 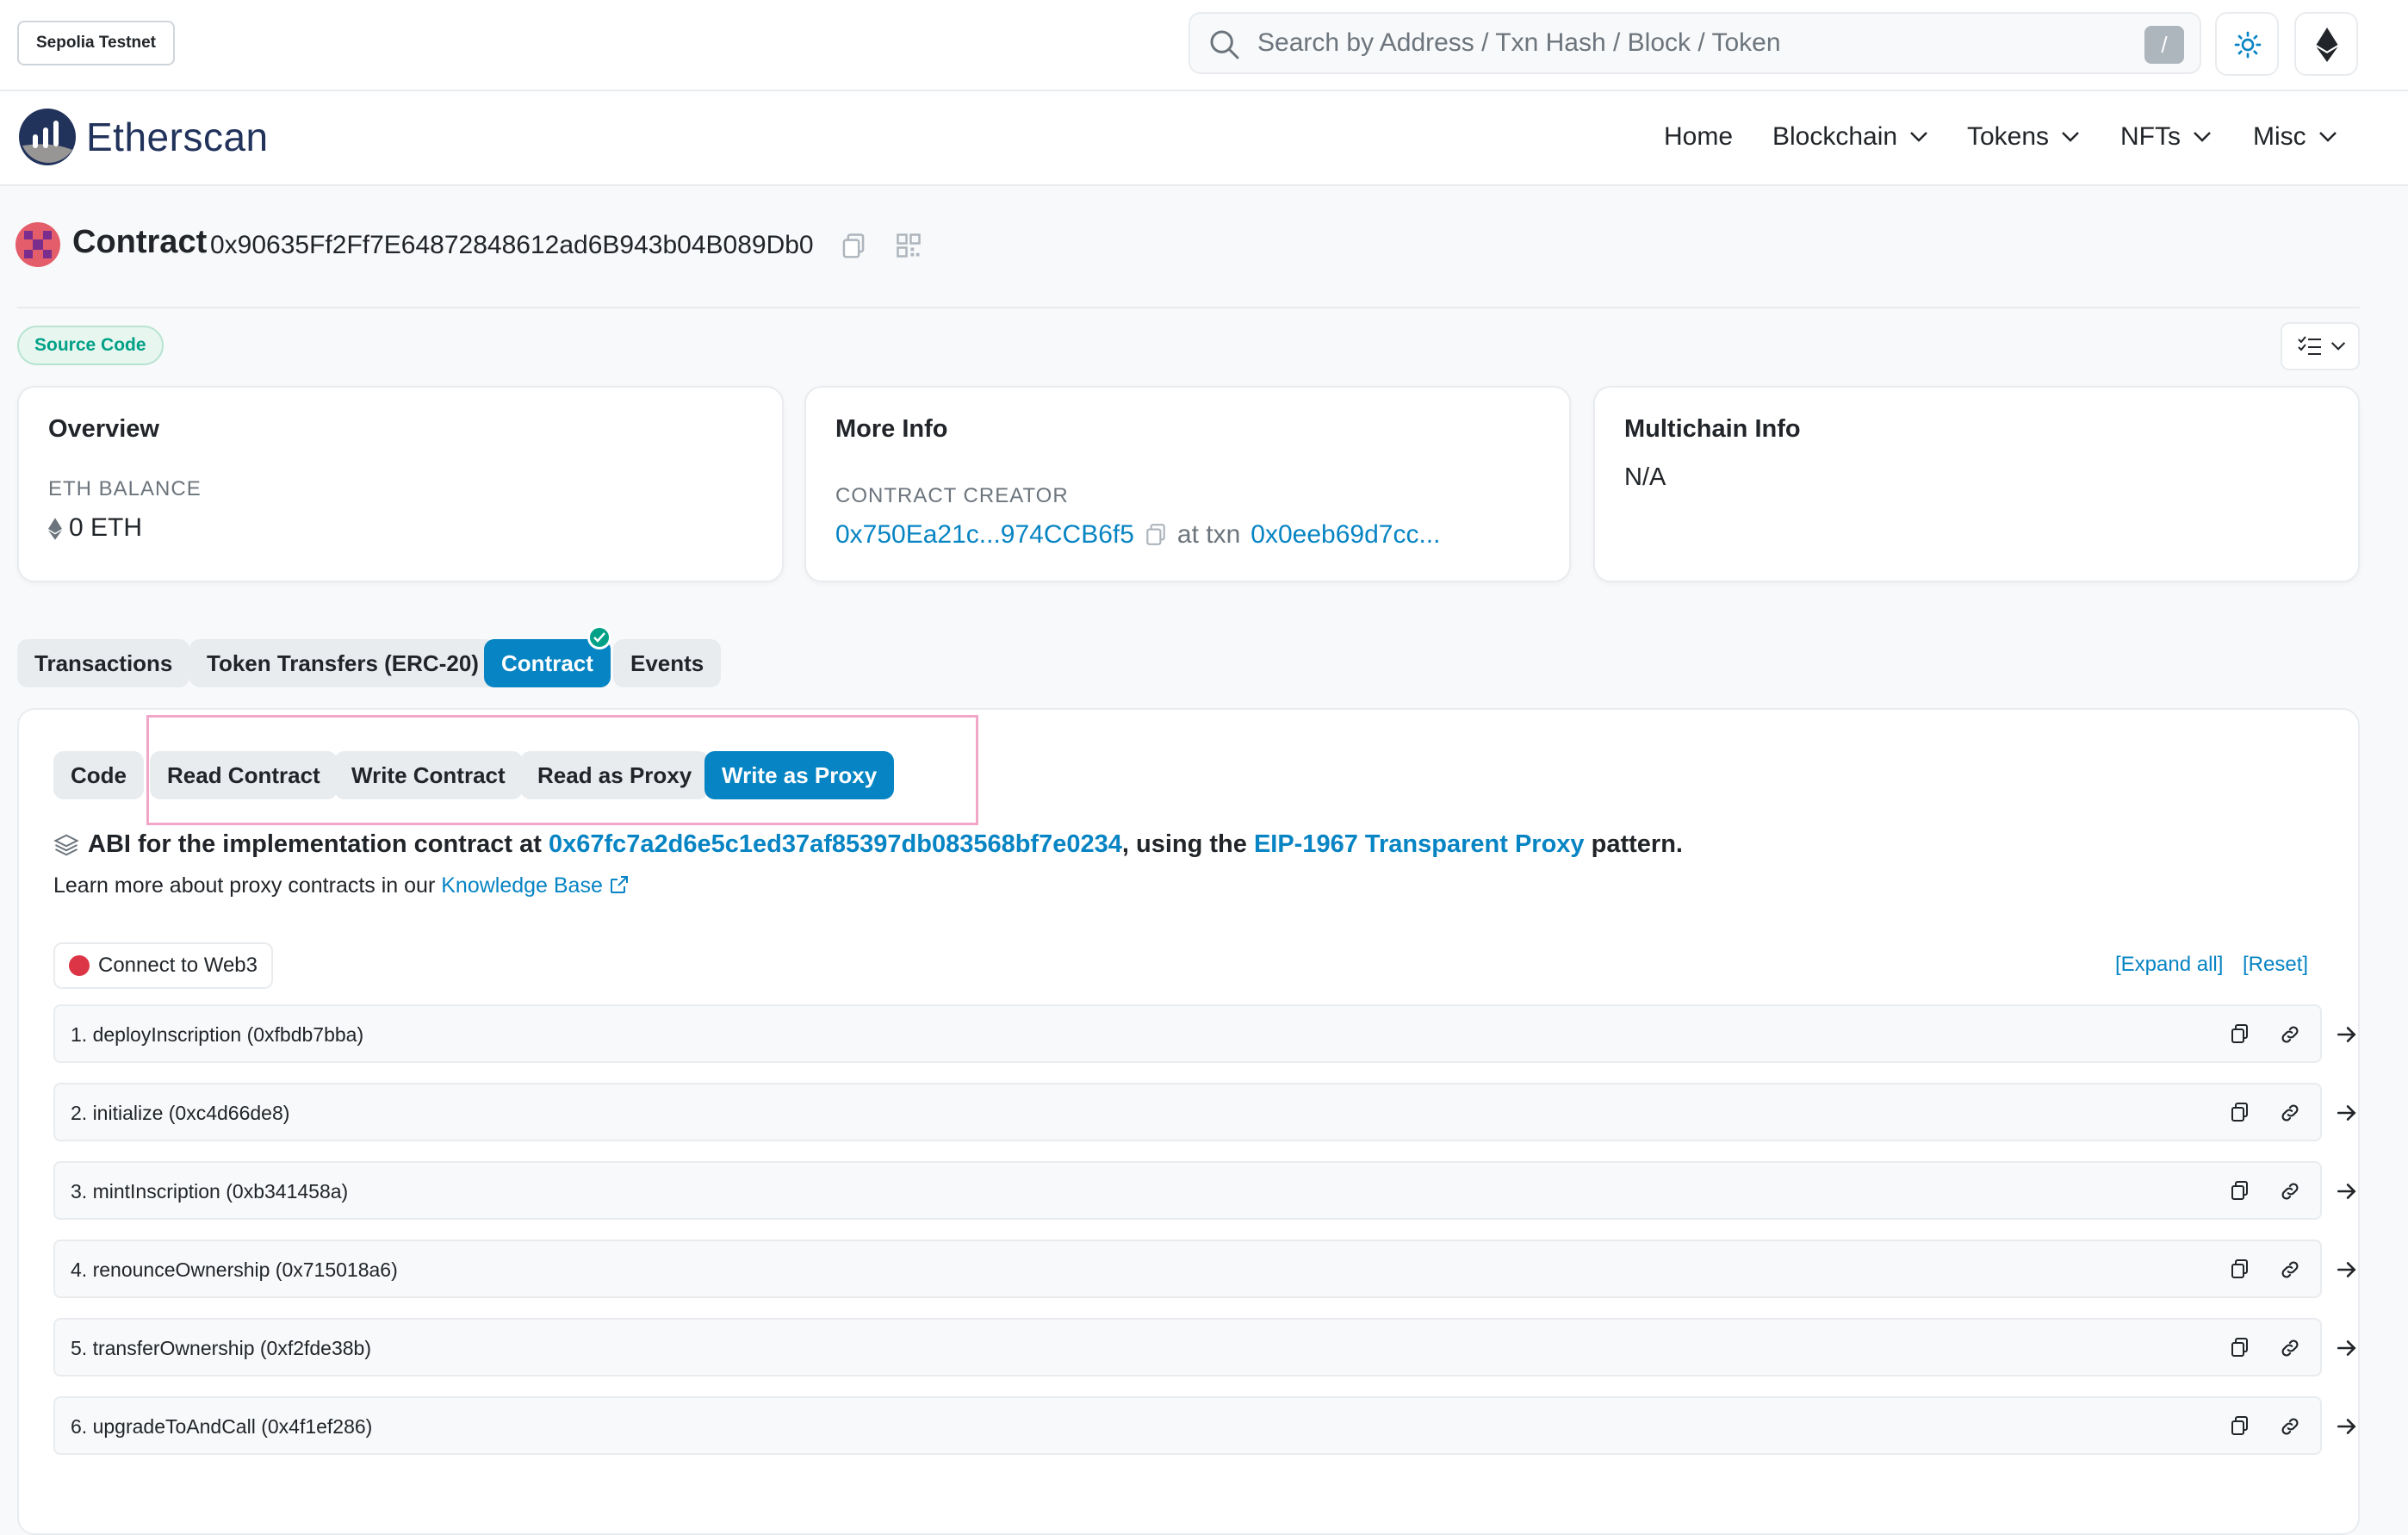 I want to click on at-txn-text: at txn, so click(x=1208, y=534).